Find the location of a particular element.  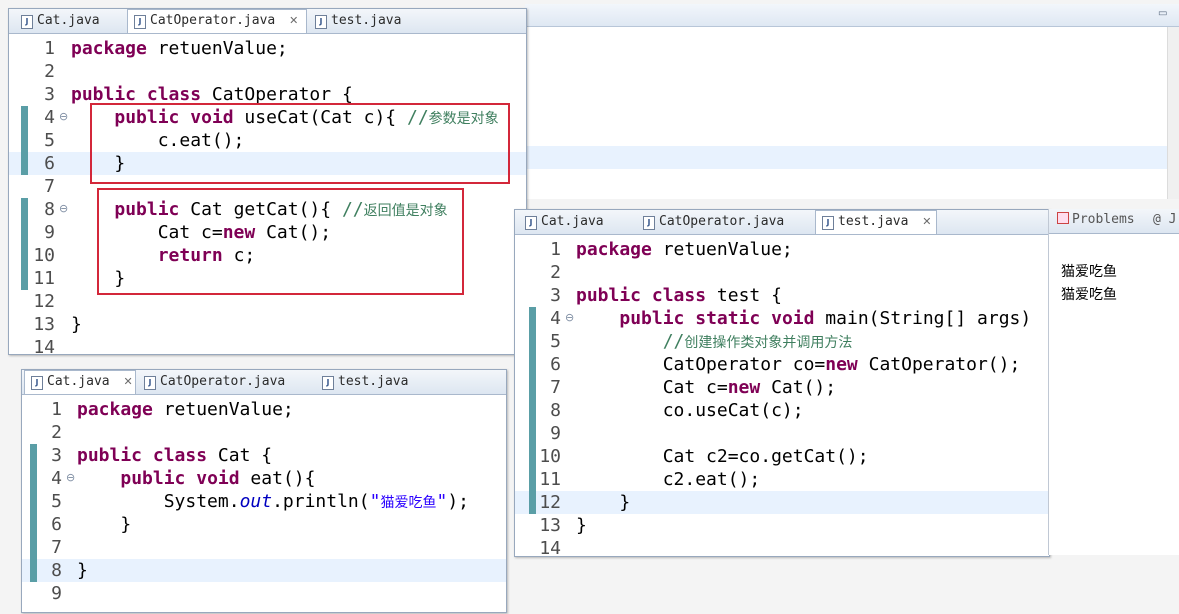

code-line: 10 Cat c2=co.getCat(); is located at coordinates (782, 456).